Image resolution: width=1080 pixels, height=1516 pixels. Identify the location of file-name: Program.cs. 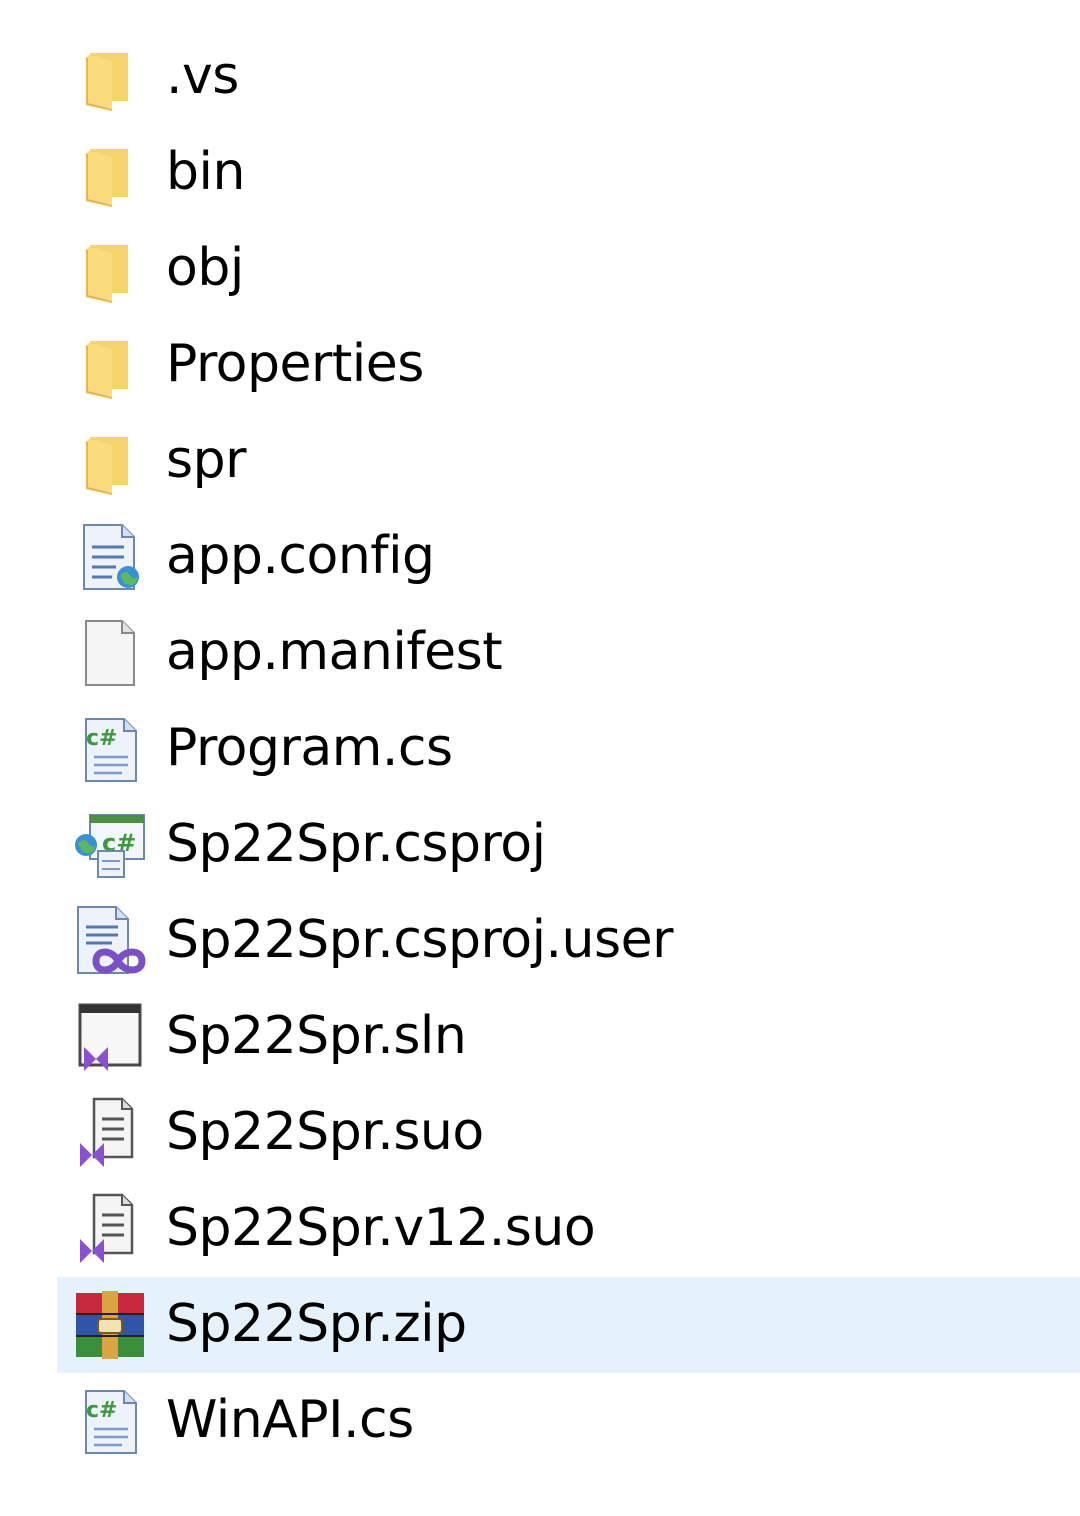
(309, 747).